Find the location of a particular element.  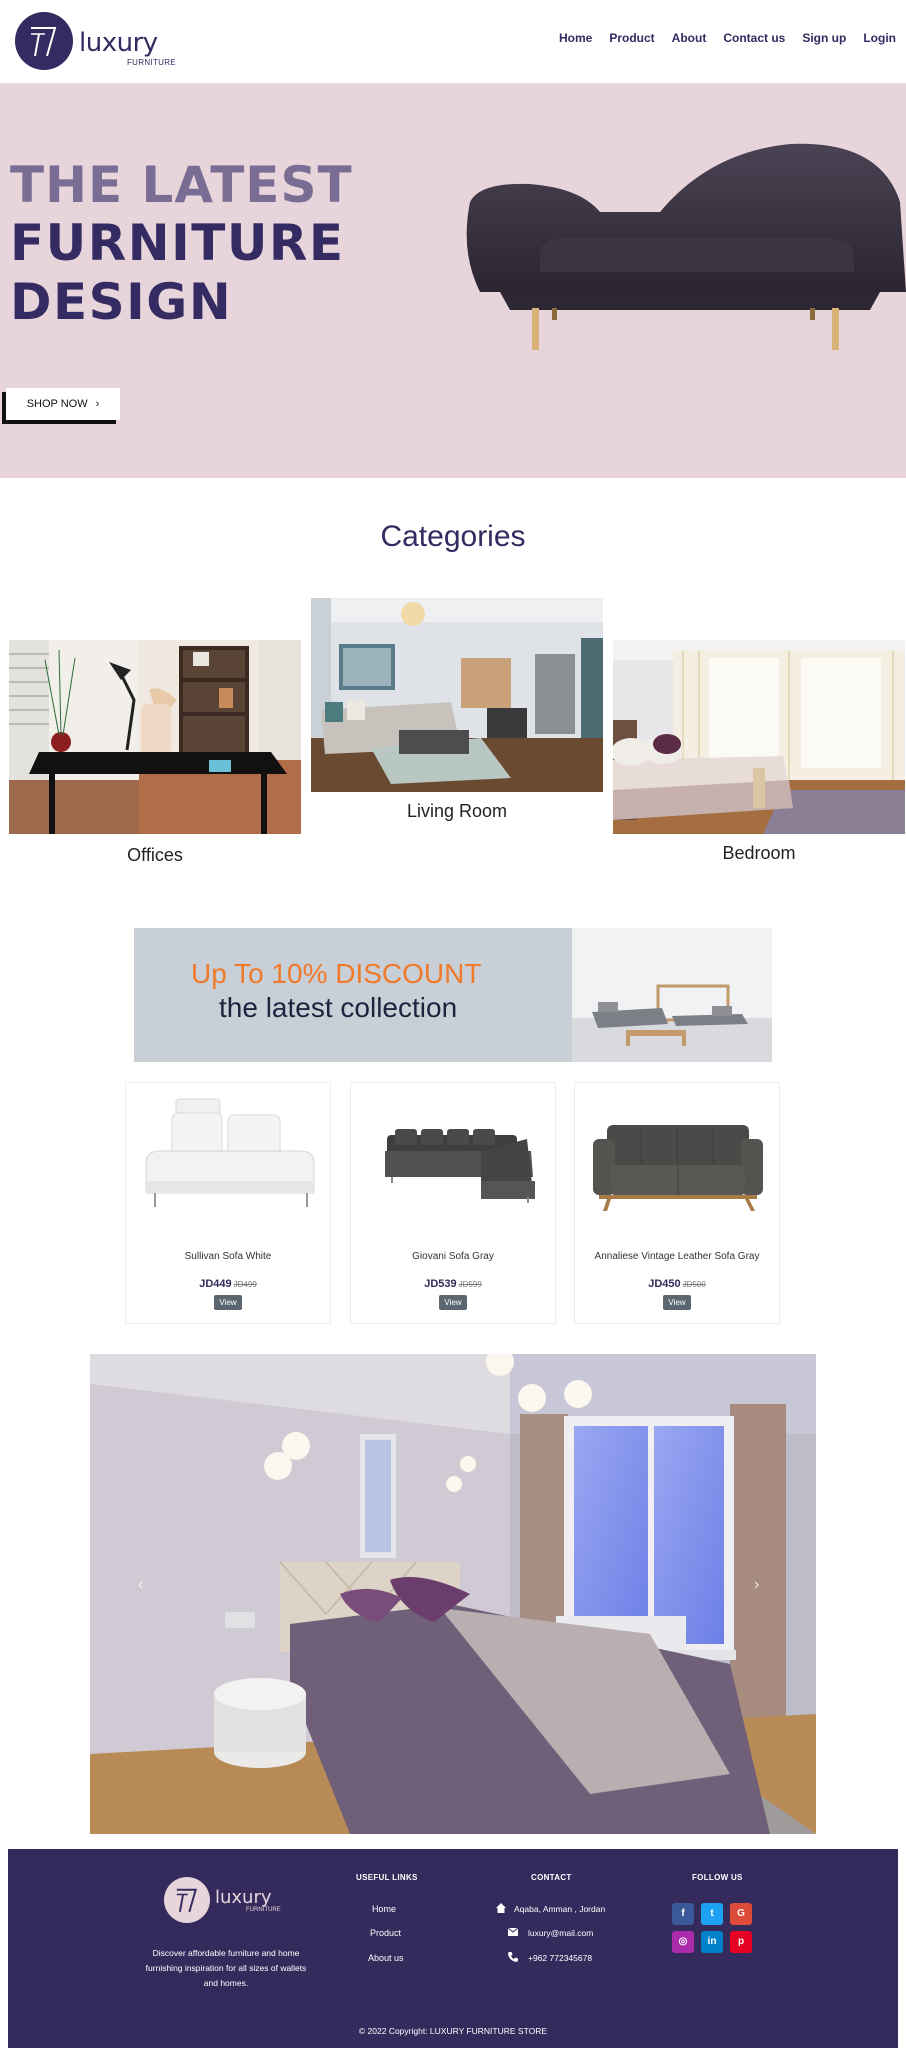

product-card: Giovani Sofa Gray JD539 JD599 View is located at coordinates (453, 1203).